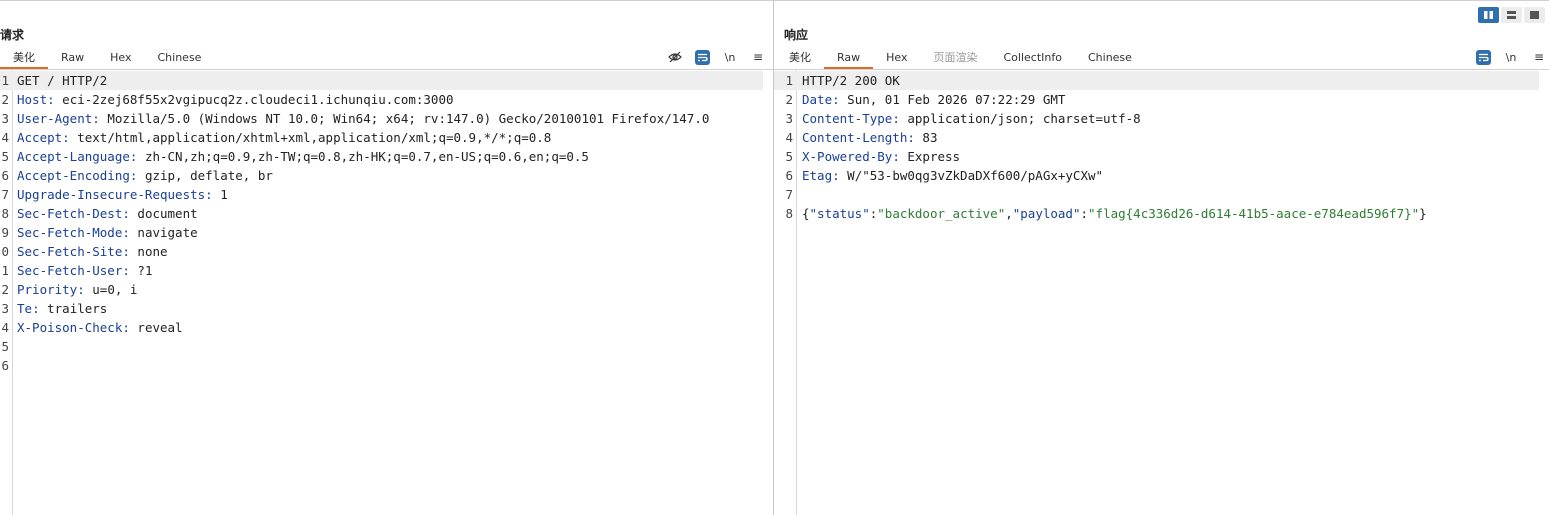 This screenshot has height=515, width=1549. Describe the element at coordinates (847, 118) in the screenshot. I see `header-name: Content-Type` at that location.